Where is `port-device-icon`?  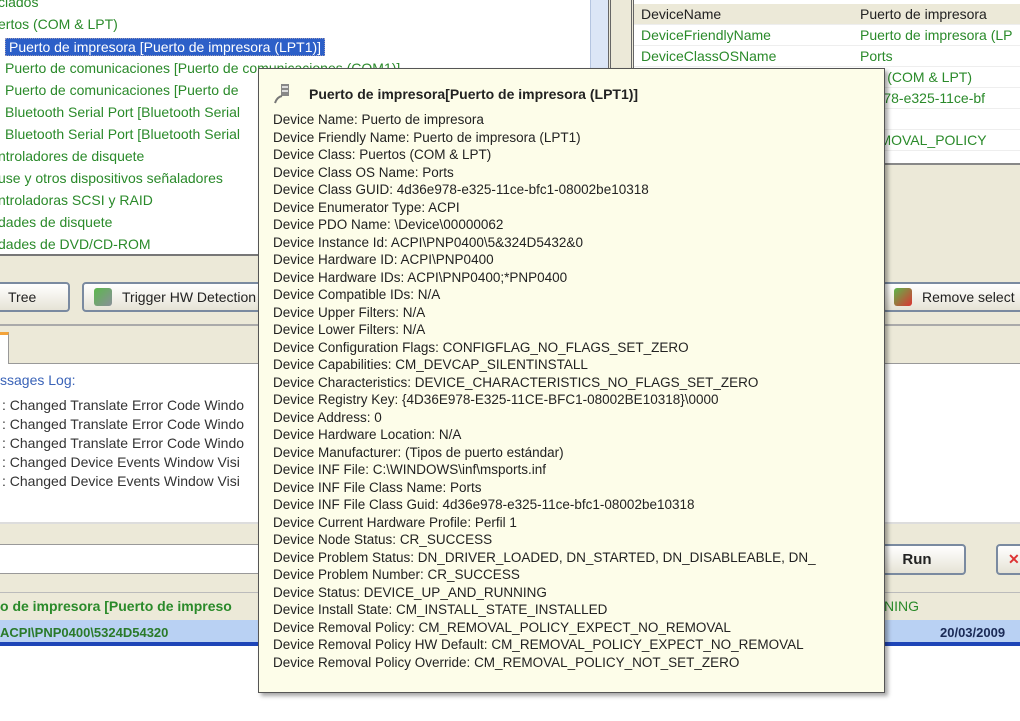 port-device-icon is located at coordinates (281, 94).